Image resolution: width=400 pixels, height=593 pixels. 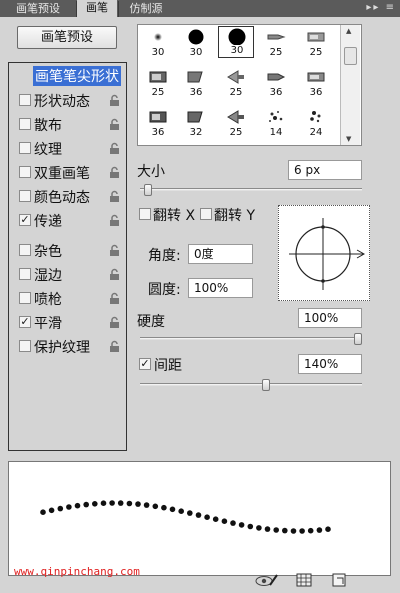 I want to click on new-page-icon, so click(x=339, y=580).